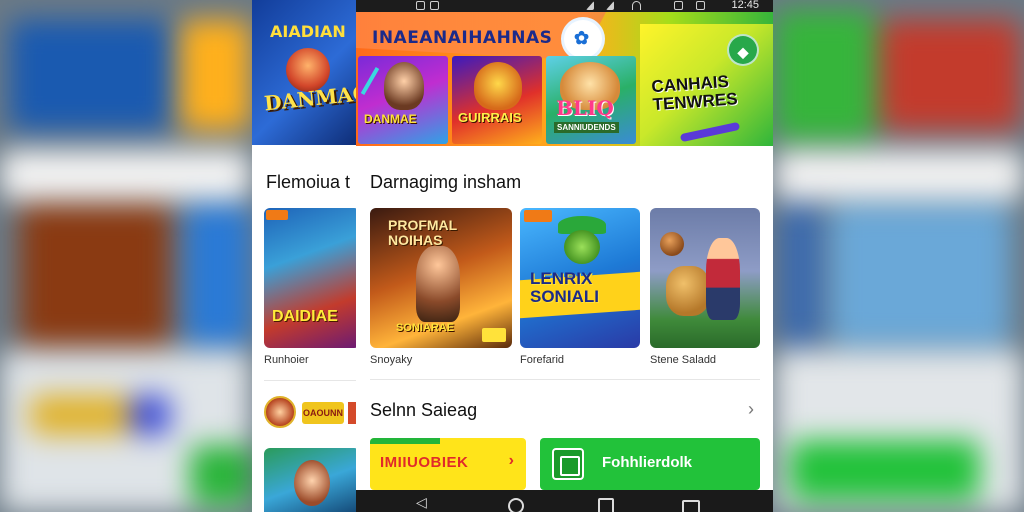 The image size is (1024, 512). What do you see at coordinates (694, 93) in the screenshot?
I see `hero-featured-logo: CANHAIS TENWRES` at bounding box center [694, 93].